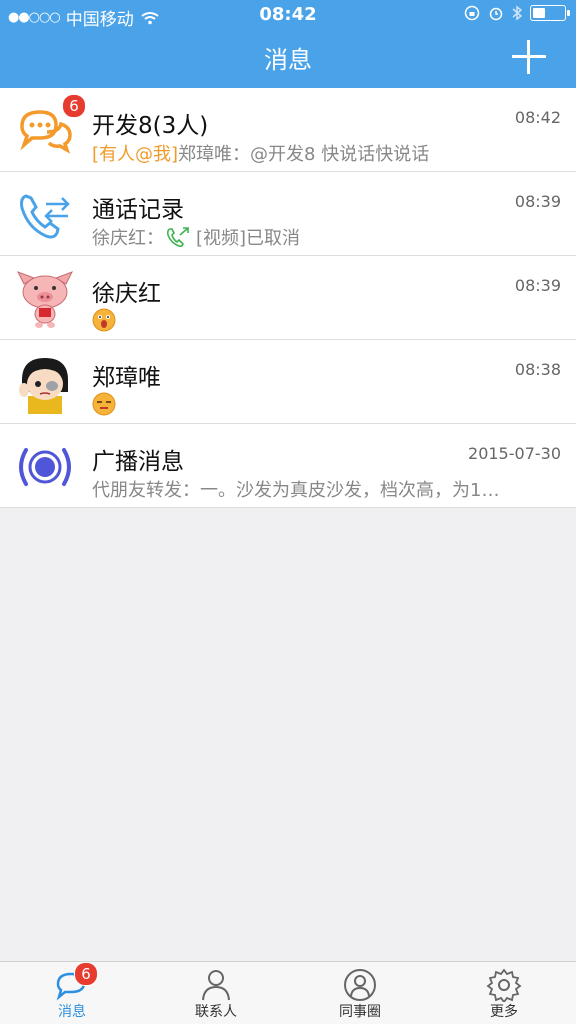 This screenshot has width=576, height=1024. Describe the element at coordinates (529, 57) in the screenshot. I see `add-button` at that location.